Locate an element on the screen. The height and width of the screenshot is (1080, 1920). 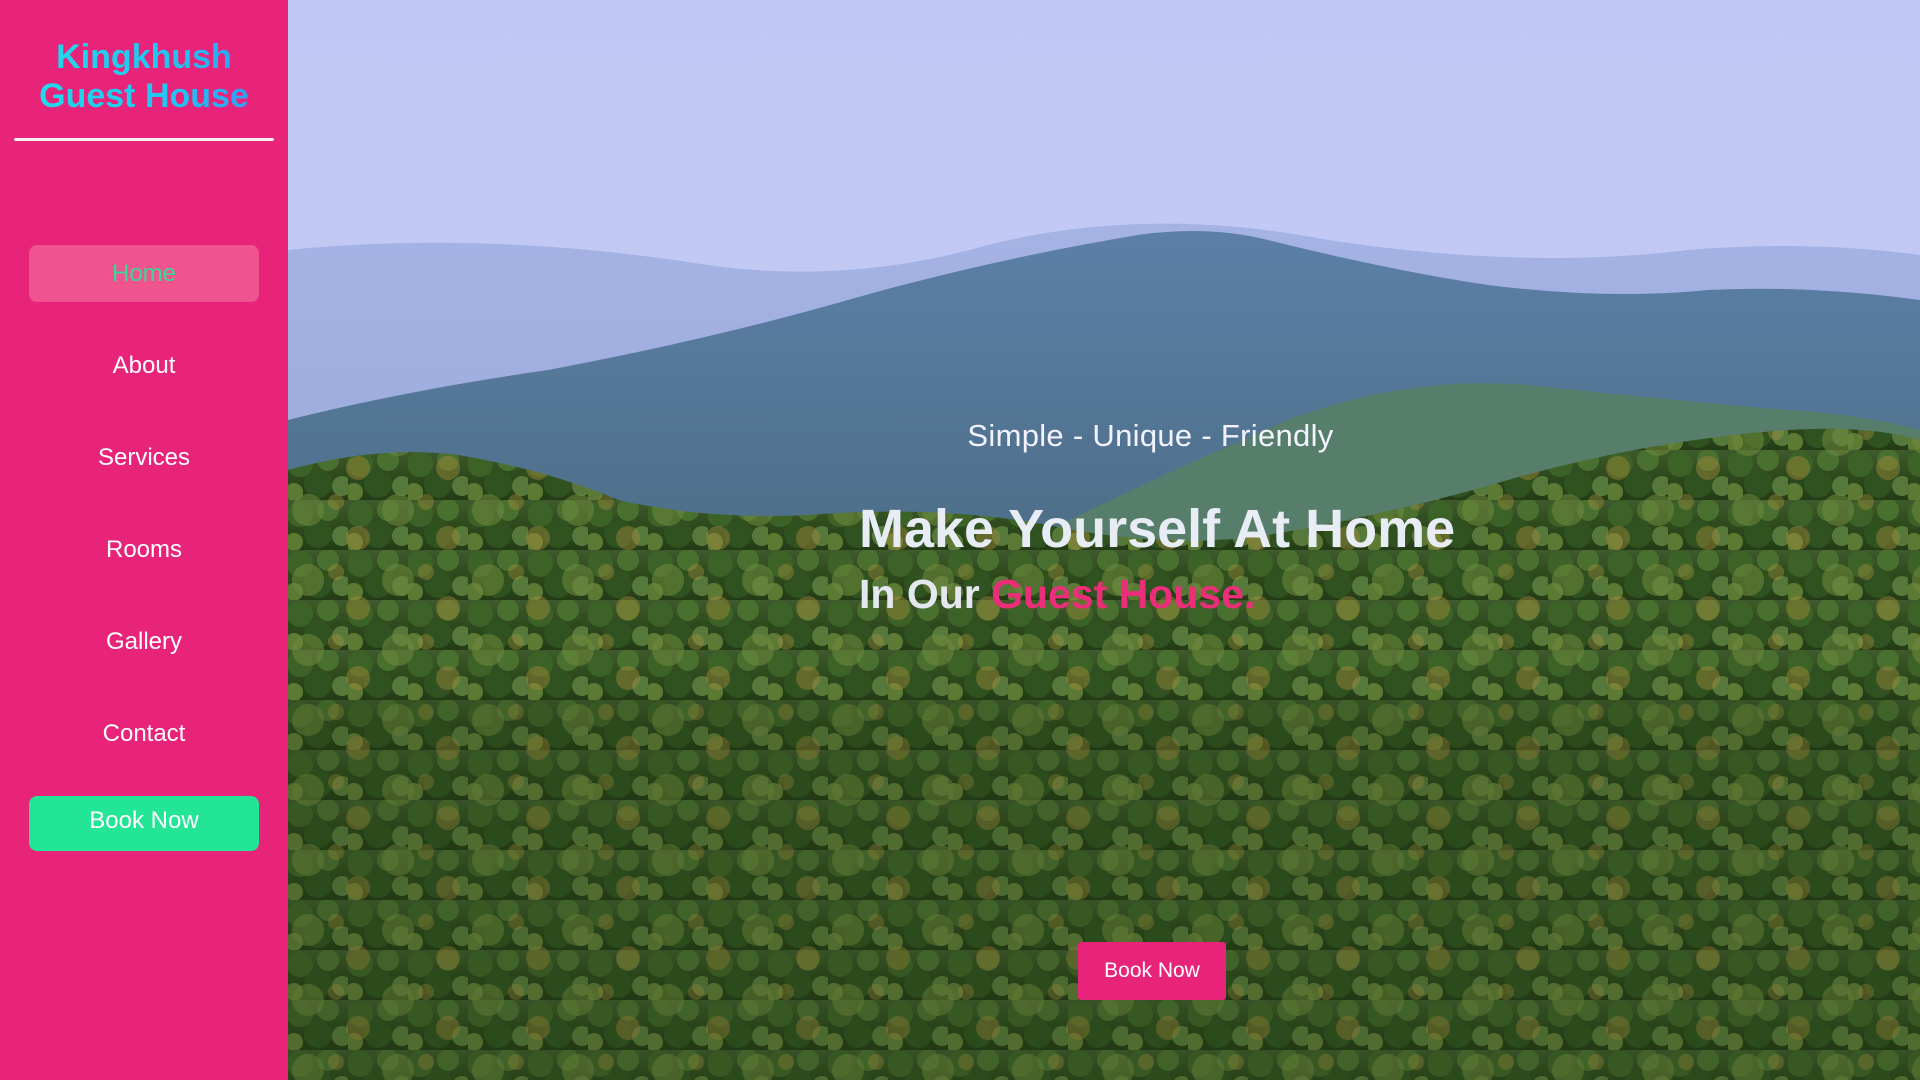
nav-item-contact: Contact is located at coordinates (144, 733).